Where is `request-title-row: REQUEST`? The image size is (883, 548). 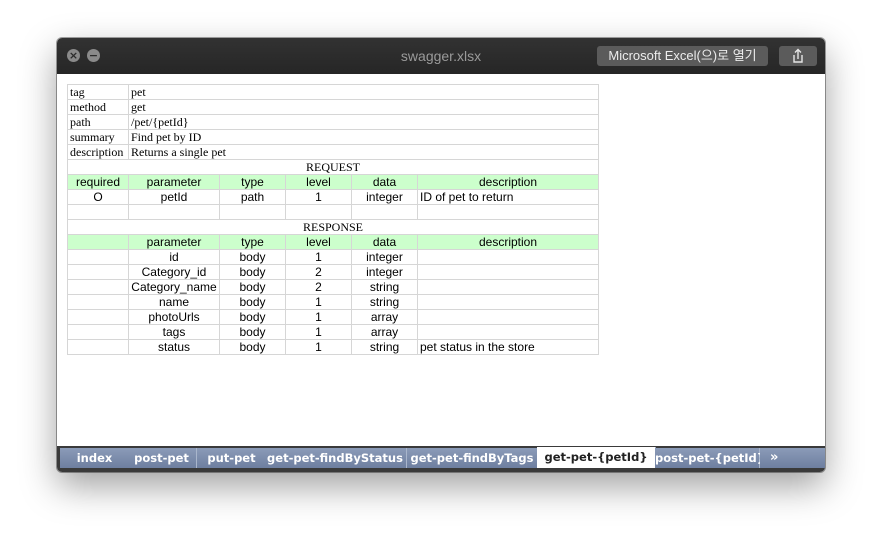 request-title-row: REQUEST is located at coordinates (333, 167).